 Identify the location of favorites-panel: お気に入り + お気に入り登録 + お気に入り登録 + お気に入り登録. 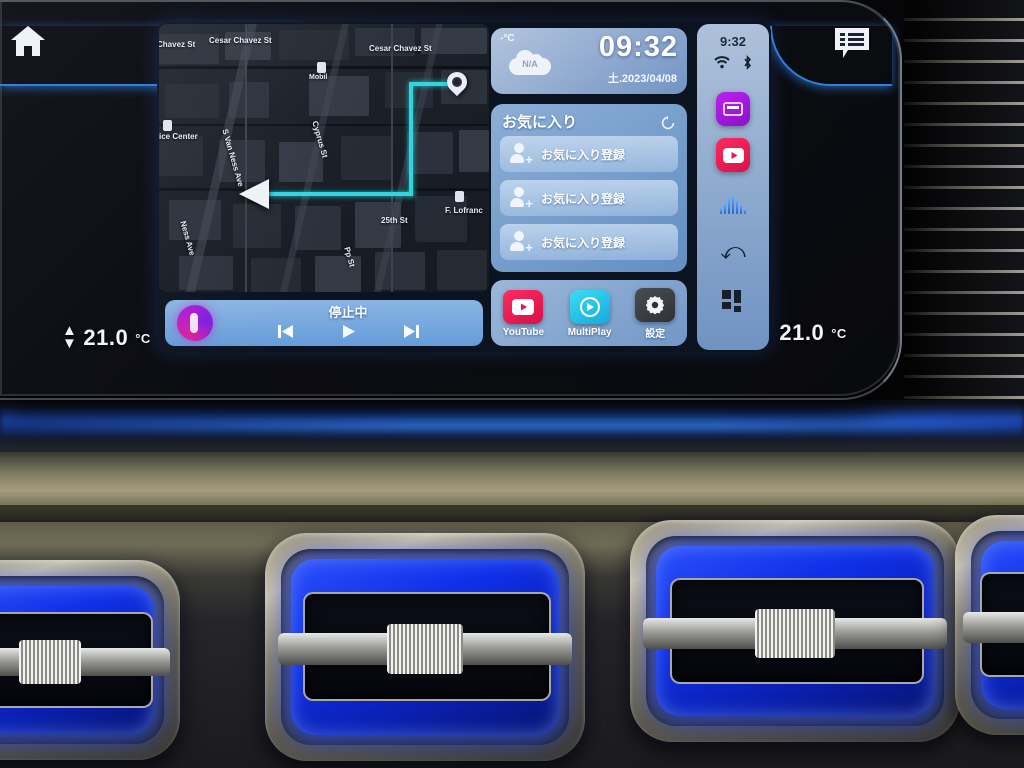
(589, 188).